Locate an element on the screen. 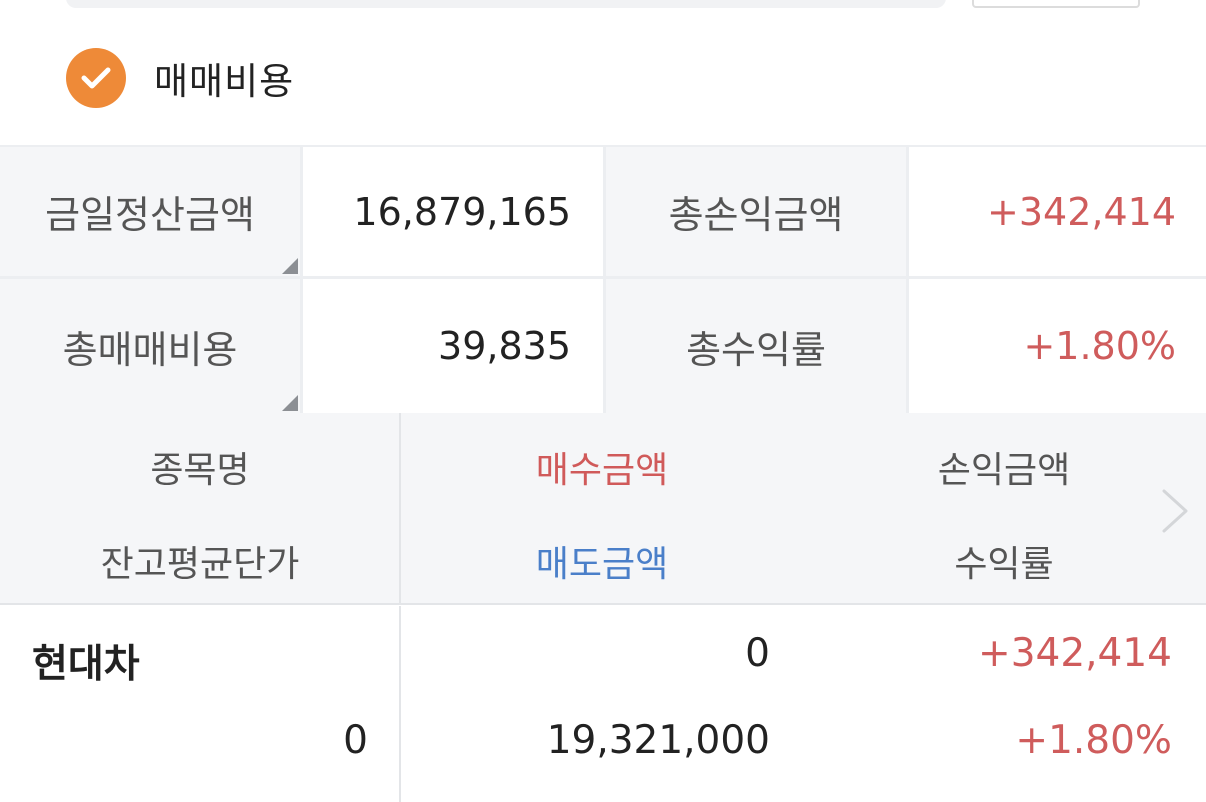 This screenshot has width=1206, height=802. header-avg-price: 잔고평균단가 is located at coordinates (200, 564).